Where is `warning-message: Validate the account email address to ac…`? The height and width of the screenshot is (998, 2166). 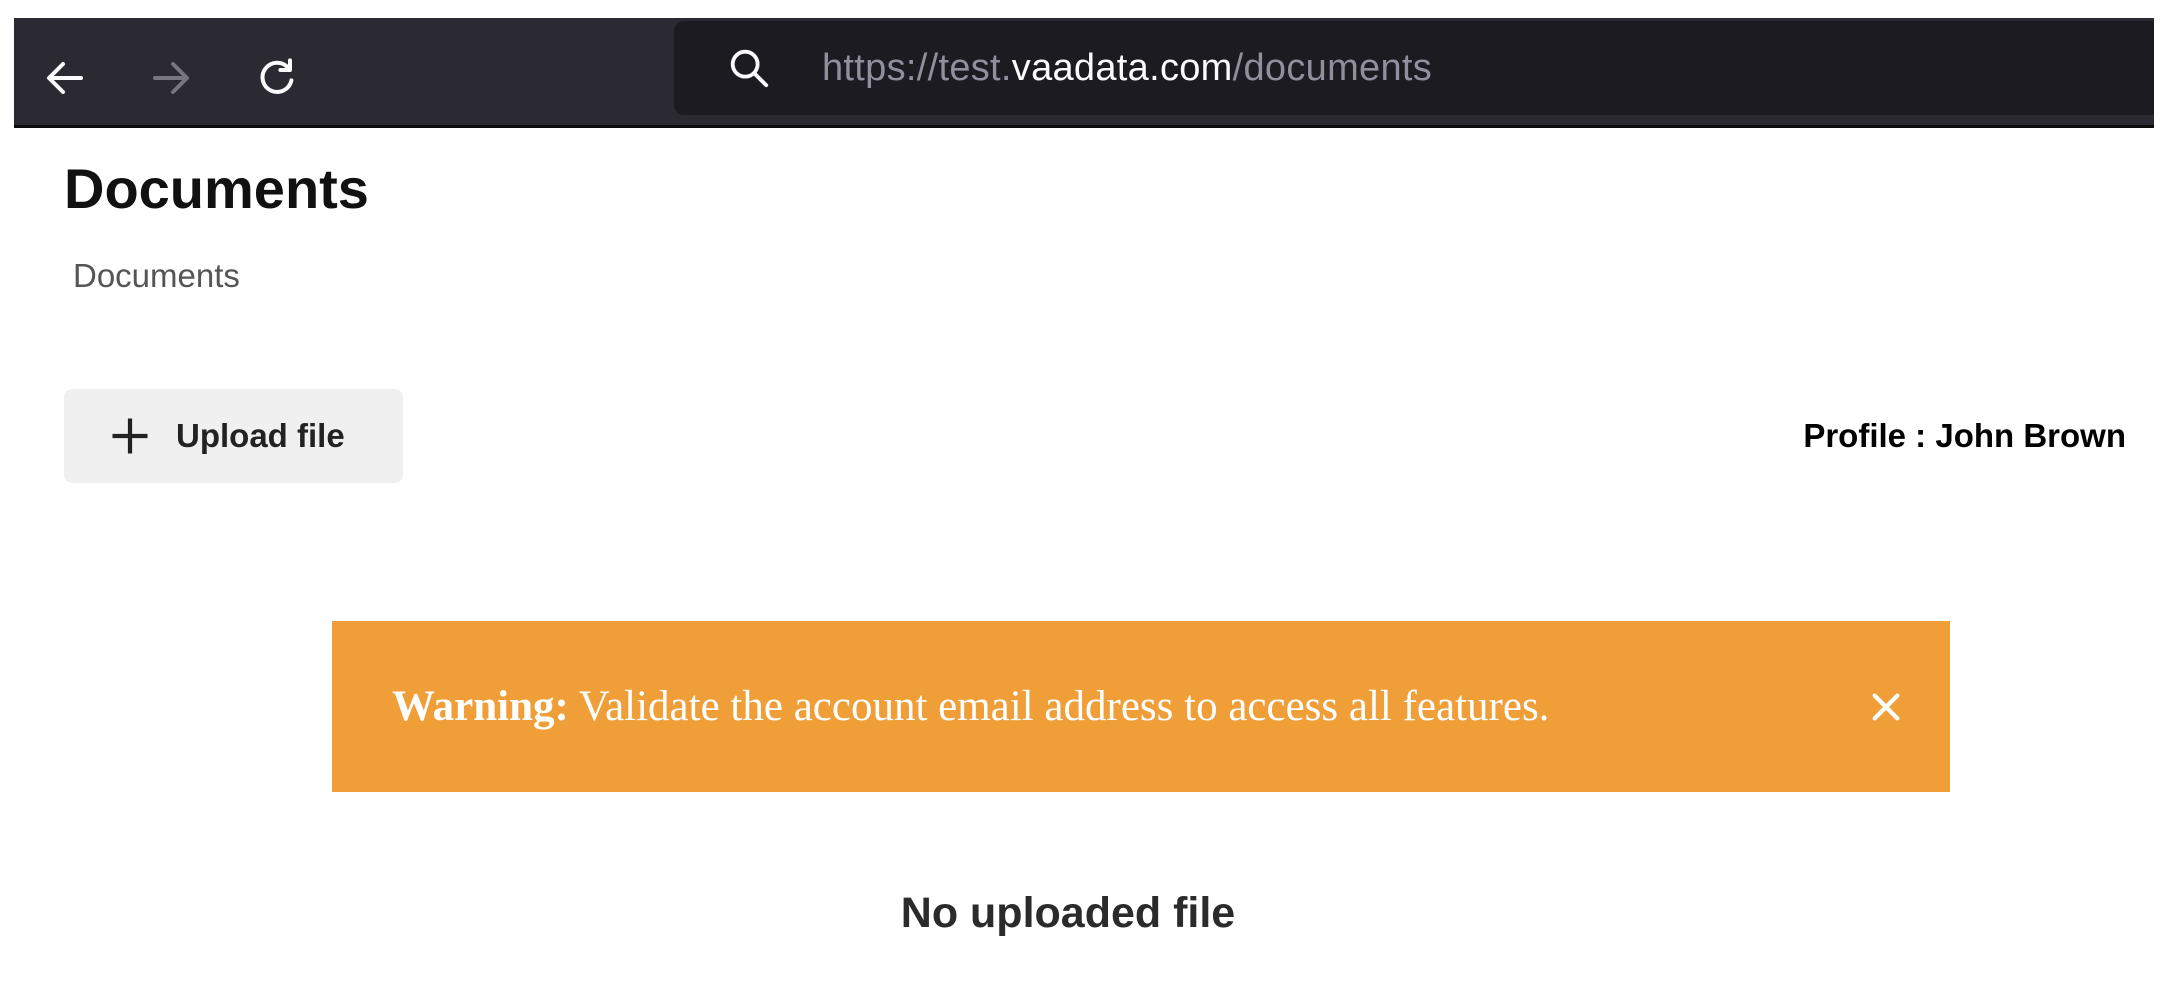
warning-message: Validate the account email address to ac… is located at coordinates (1059, 706).